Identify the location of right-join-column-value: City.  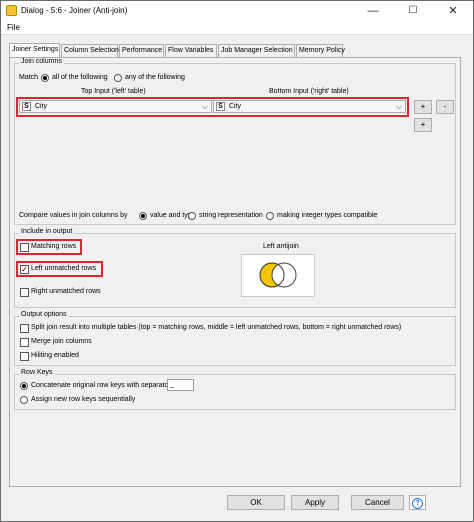
(235, 106).